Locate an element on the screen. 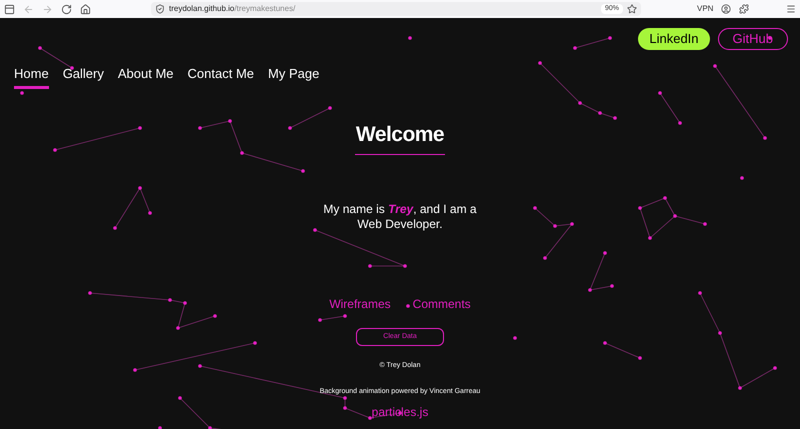  shield-icon is located at coordinates (160, 9).